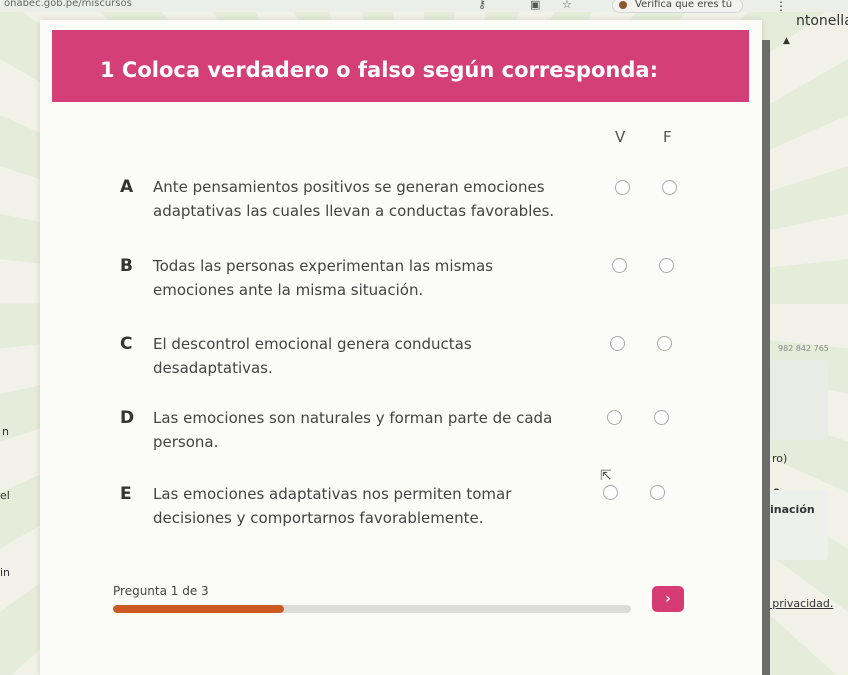 This screenshot has width=848, height=675. Describe the element at coordinates (161, 591) in the screenshot. I see `progress-label: Pregunta 1 de 3` at that location.